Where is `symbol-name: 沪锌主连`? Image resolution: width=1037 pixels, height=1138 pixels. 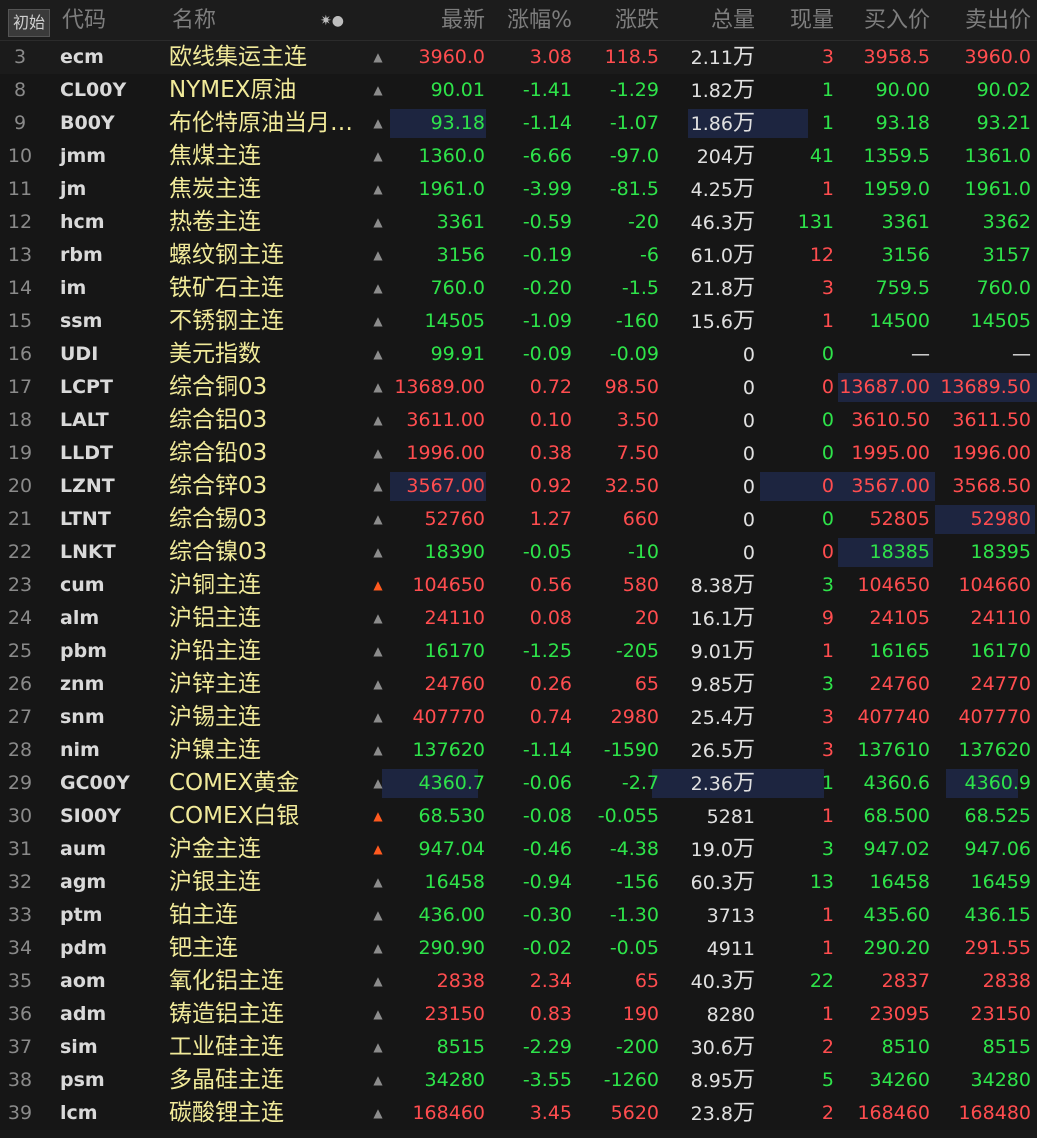
symbol-name: 沪锌主连 is located at coordinates (264, 684).